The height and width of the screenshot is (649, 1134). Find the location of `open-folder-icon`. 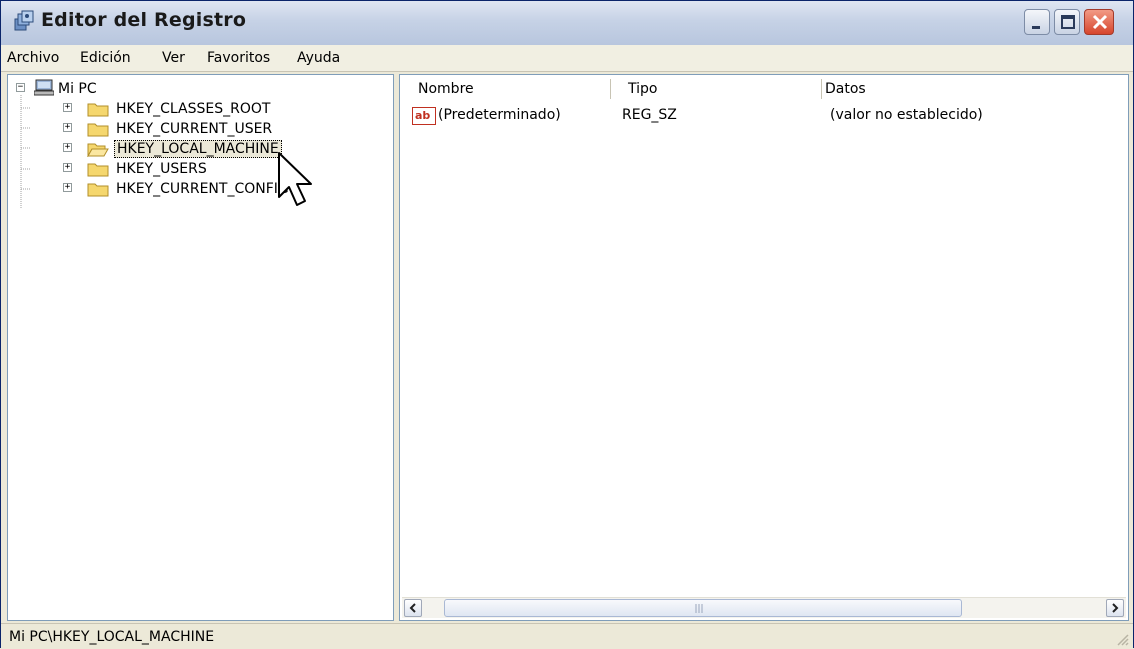

open-folder-icon is located at coordinates (98, 150).